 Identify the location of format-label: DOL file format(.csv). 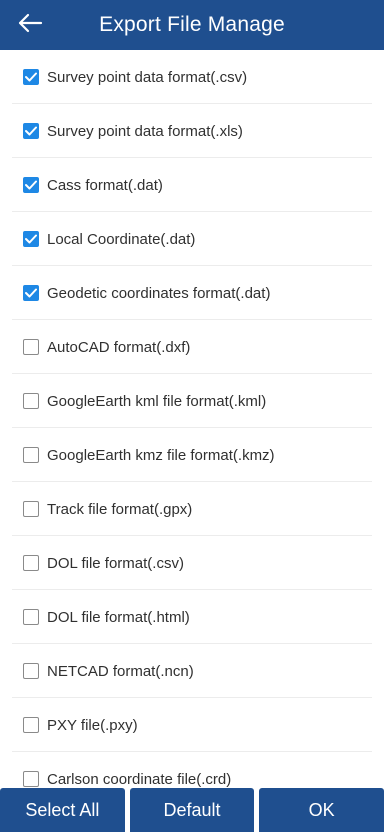
(115, 563).